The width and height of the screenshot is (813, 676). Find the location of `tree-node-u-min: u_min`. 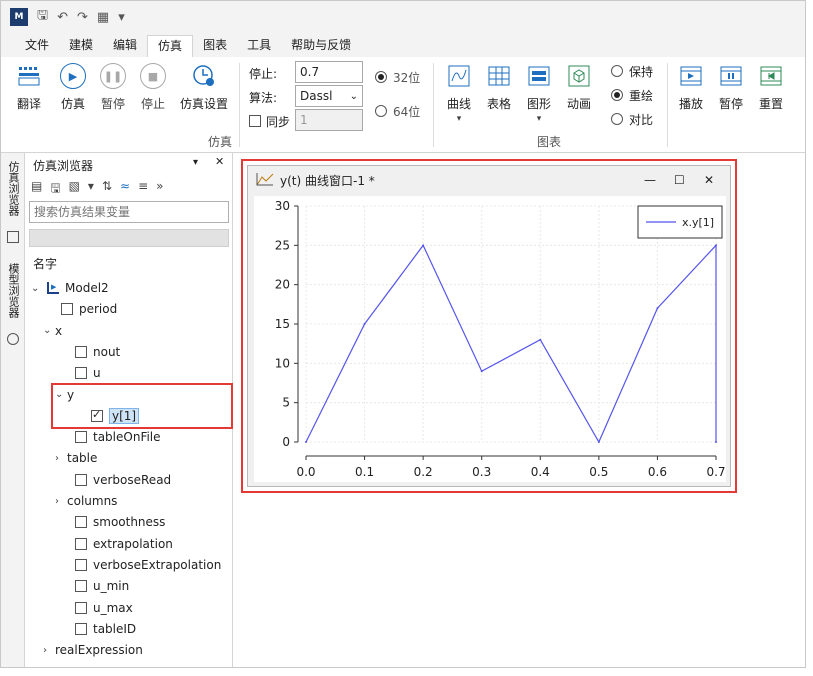

tree-node-u-min: u_min is located at coordinates (102, 586).